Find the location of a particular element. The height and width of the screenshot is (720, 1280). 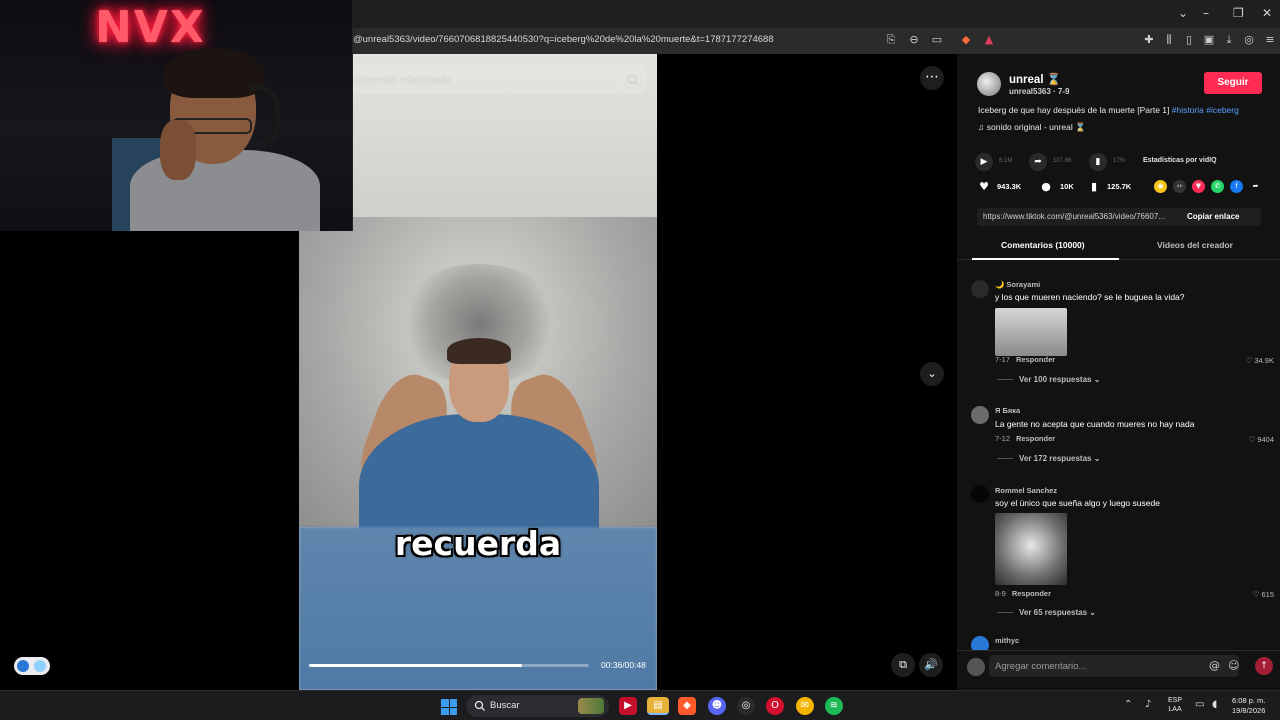

coin-share-icon: ◉ is located at coordinates (1160, 186).